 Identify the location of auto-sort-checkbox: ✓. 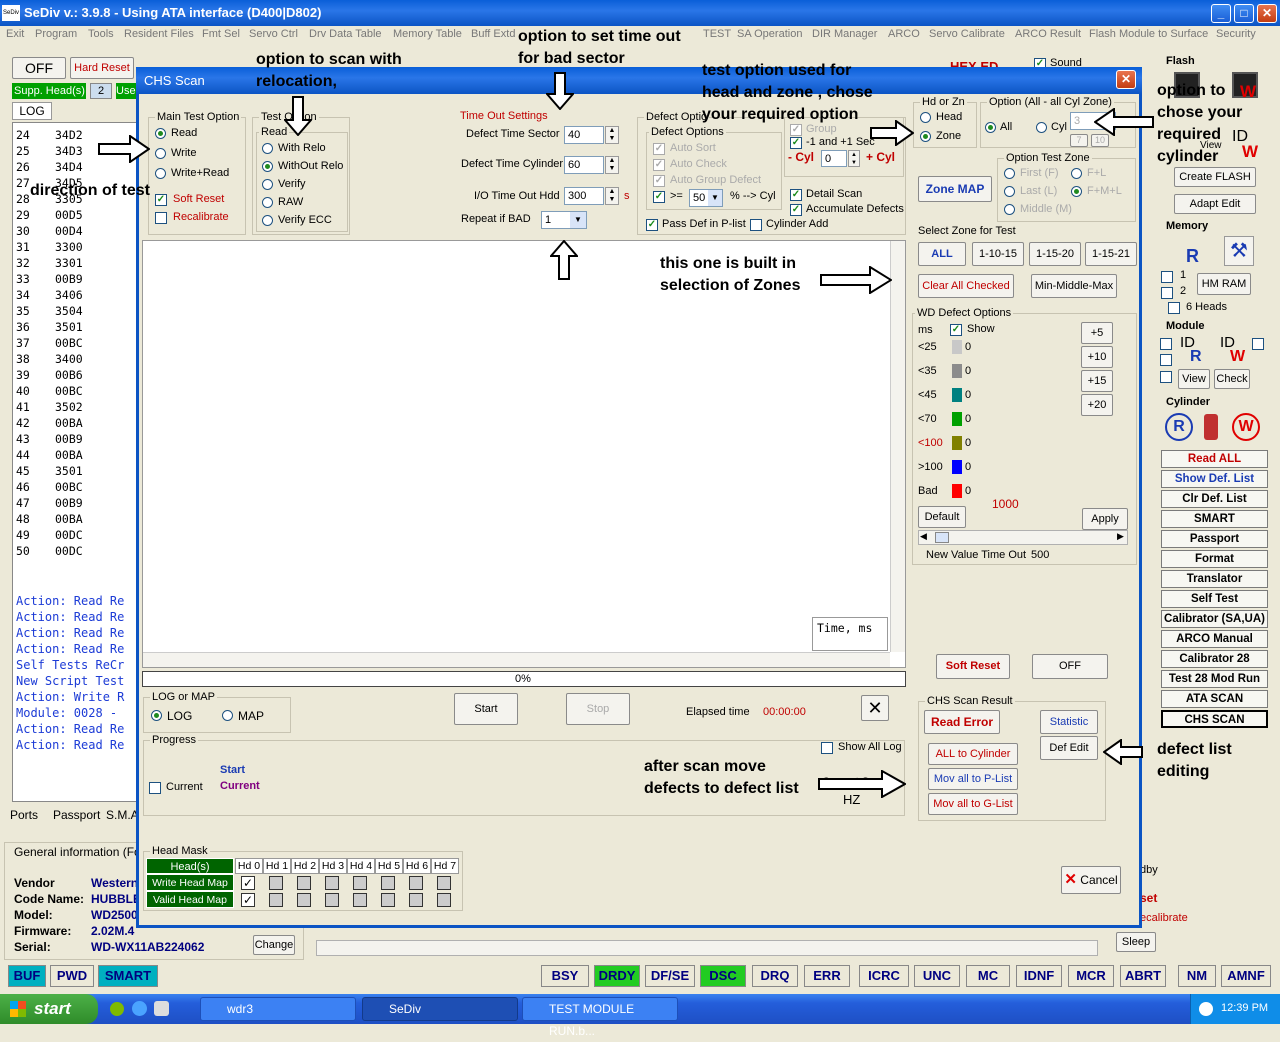
(659, 149).